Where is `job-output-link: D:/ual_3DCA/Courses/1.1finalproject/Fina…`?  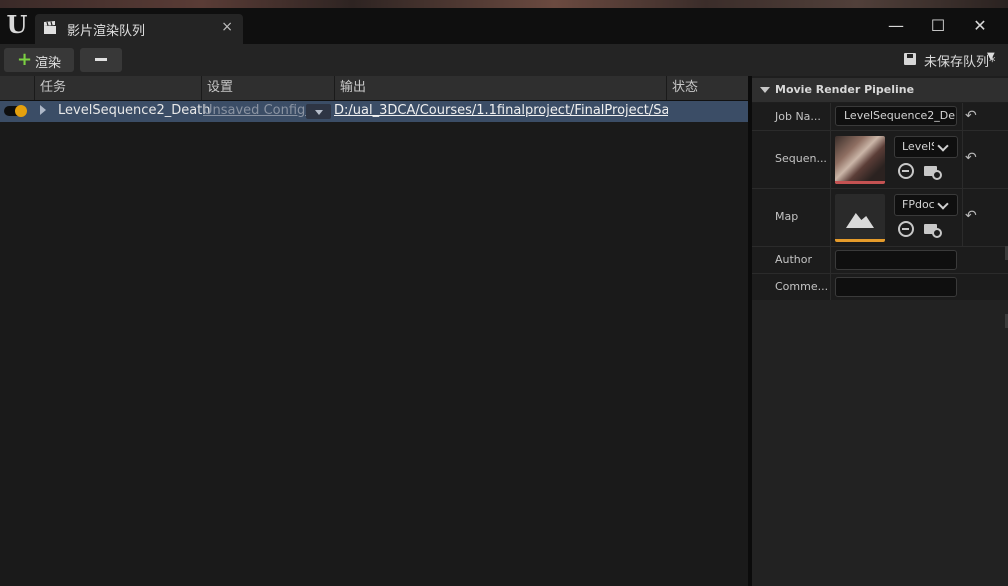 job-output-link: D:/ual_3DCA/Courses/1.1finalproject/Fina… is located at coordinates (501, 110).